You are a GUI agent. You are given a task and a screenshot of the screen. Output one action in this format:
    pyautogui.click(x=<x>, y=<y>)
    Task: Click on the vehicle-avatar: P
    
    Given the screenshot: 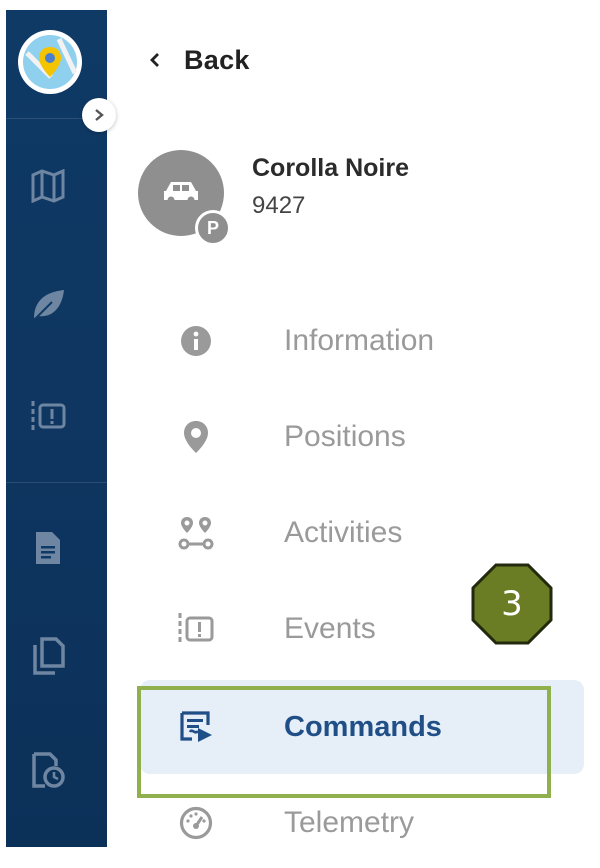 What is the action you would take?
    pyautogui.click(x=184, y=198)
    